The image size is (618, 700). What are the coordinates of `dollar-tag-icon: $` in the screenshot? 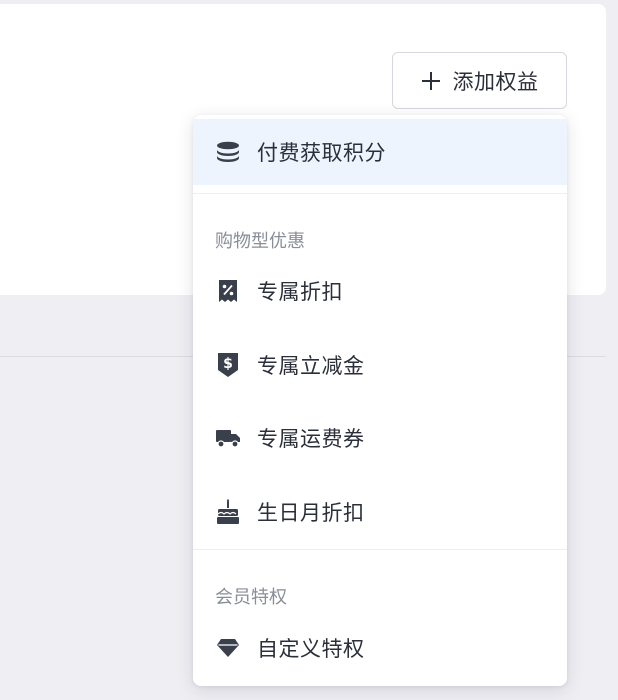 It's located at (228, 365).